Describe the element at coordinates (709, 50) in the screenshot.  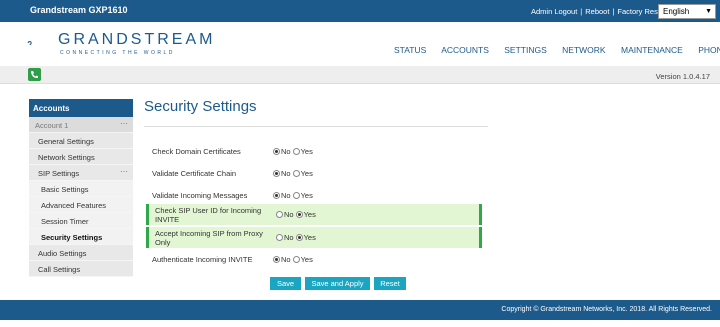
I see `nav-phonebook: PHONEBOOK` at that location.